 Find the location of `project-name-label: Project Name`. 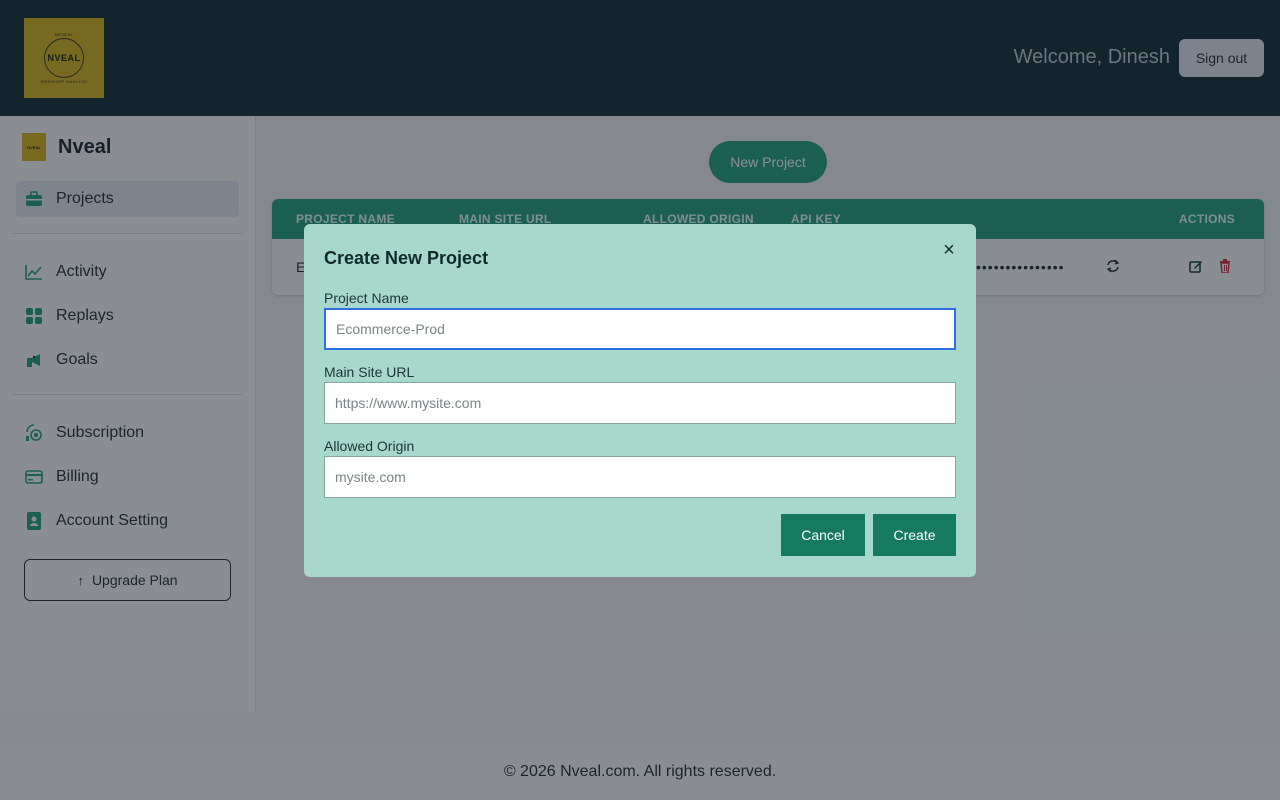

project-name-label: Project Name is located at coordinates (366, 298).